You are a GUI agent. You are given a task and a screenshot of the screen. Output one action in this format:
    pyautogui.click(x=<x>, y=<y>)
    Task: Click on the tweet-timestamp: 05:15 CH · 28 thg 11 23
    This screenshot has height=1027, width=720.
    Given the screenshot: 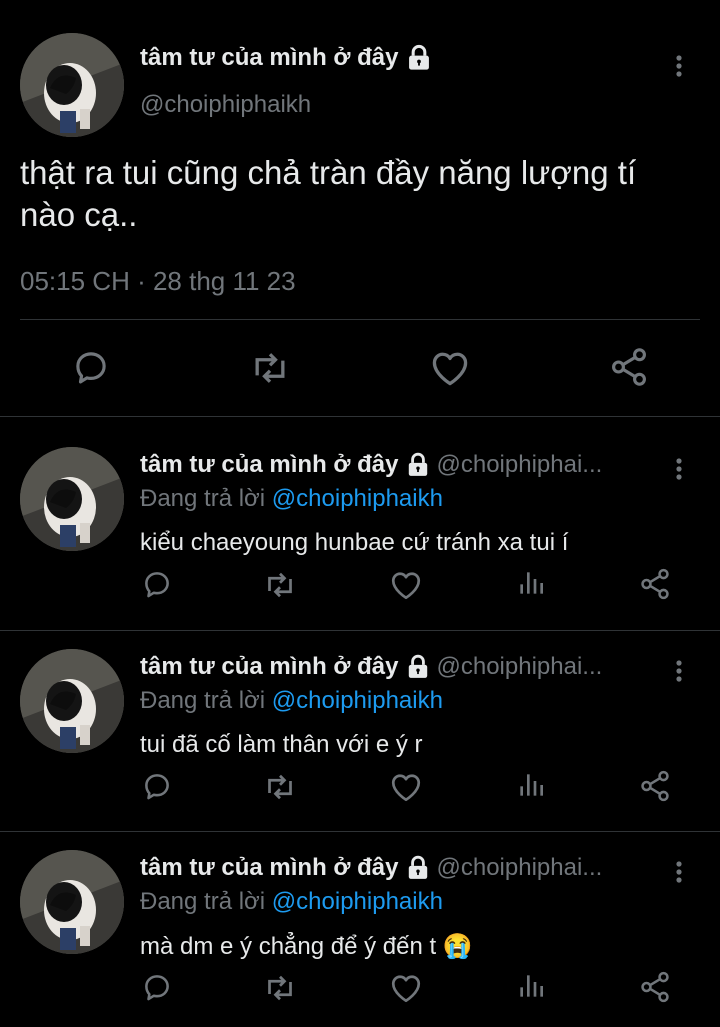 What is the action you would take?
    pyautogui.click(x=158, y=281)
    